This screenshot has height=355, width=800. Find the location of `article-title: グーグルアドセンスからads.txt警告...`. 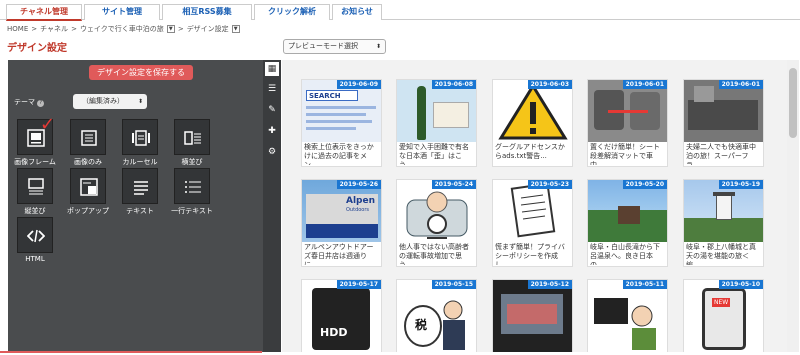

article-title: グーグルアドセンスからads.txt警告... is located at coordinates (530, 151).